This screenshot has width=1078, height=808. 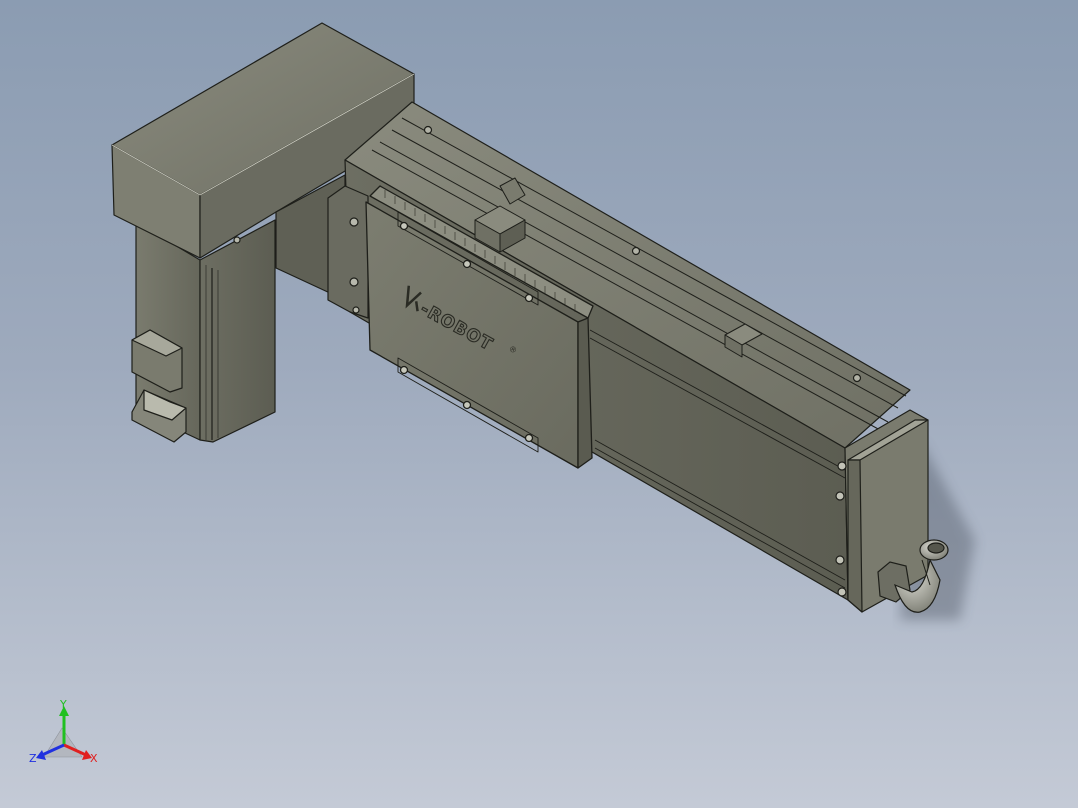 What do you see at coordinates (94, 758) in the screenshot?
I see `triad-x-label: X` at bounding box center [94, 758].